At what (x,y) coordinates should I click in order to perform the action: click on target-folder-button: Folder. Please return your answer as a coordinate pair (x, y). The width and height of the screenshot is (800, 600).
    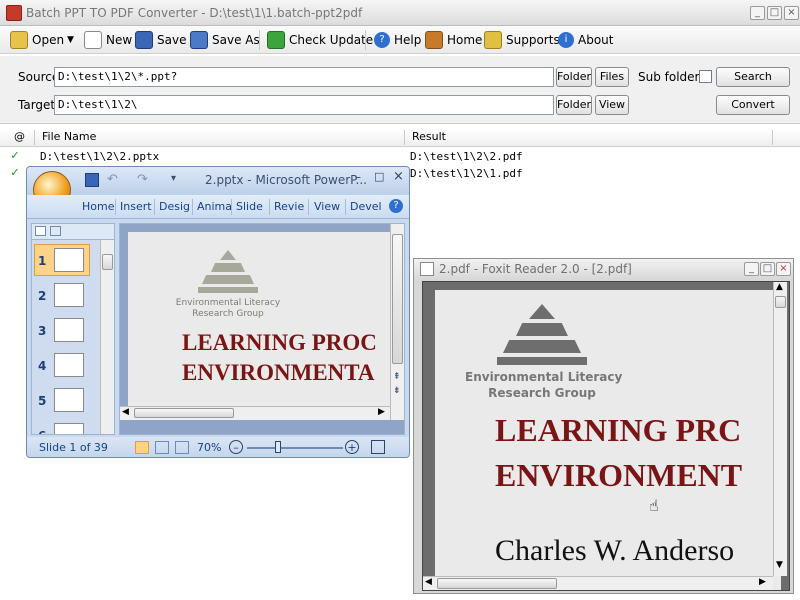
    Looking at the image, I should click on (574, 105).